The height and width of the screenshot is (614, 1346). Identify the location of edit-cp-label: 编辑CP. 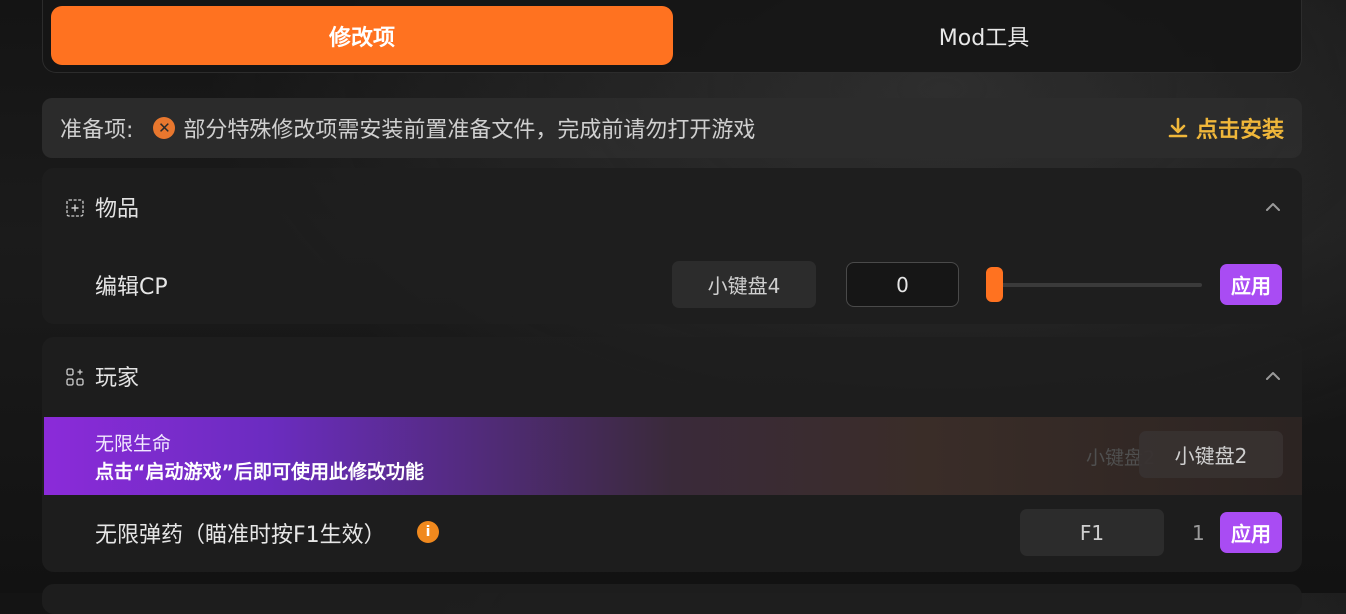
(131, 287).